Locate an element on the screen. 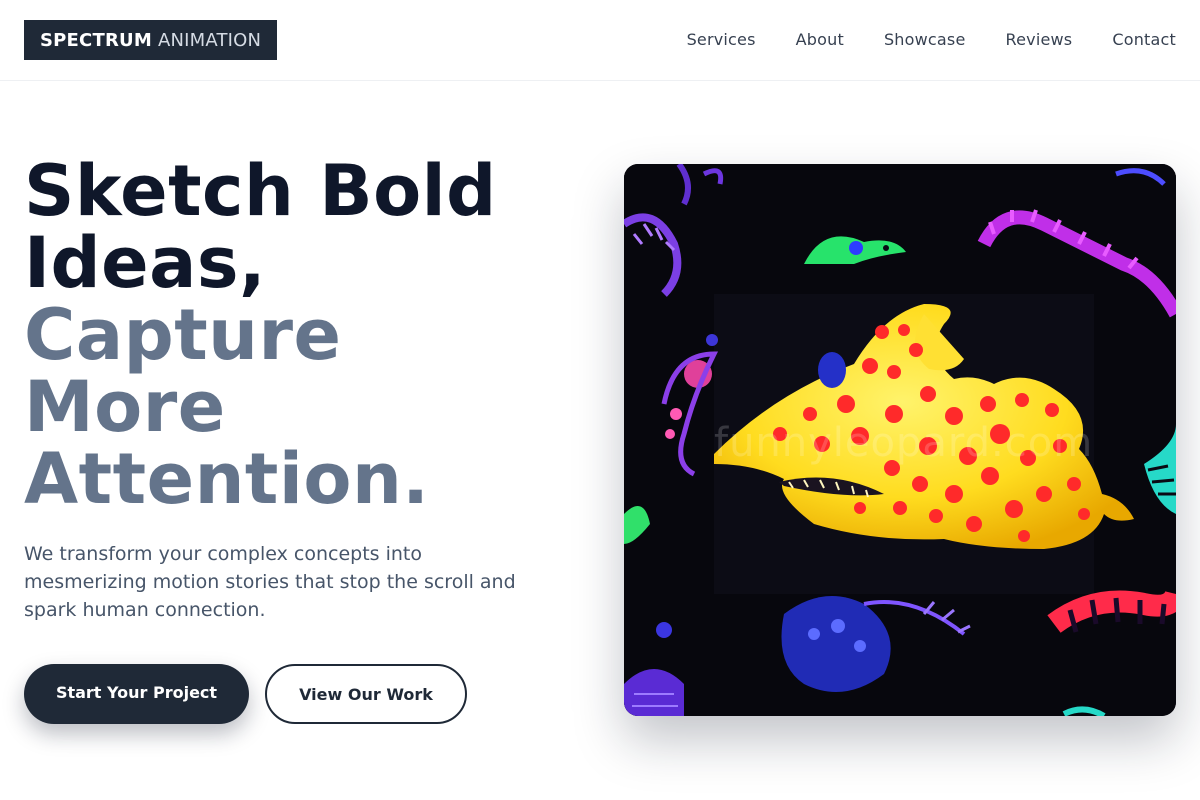 Image resolution: width=1200 pixels, height=800 pixels. nav-link-reviews: Reviews is located at coordinates (1039, 39).